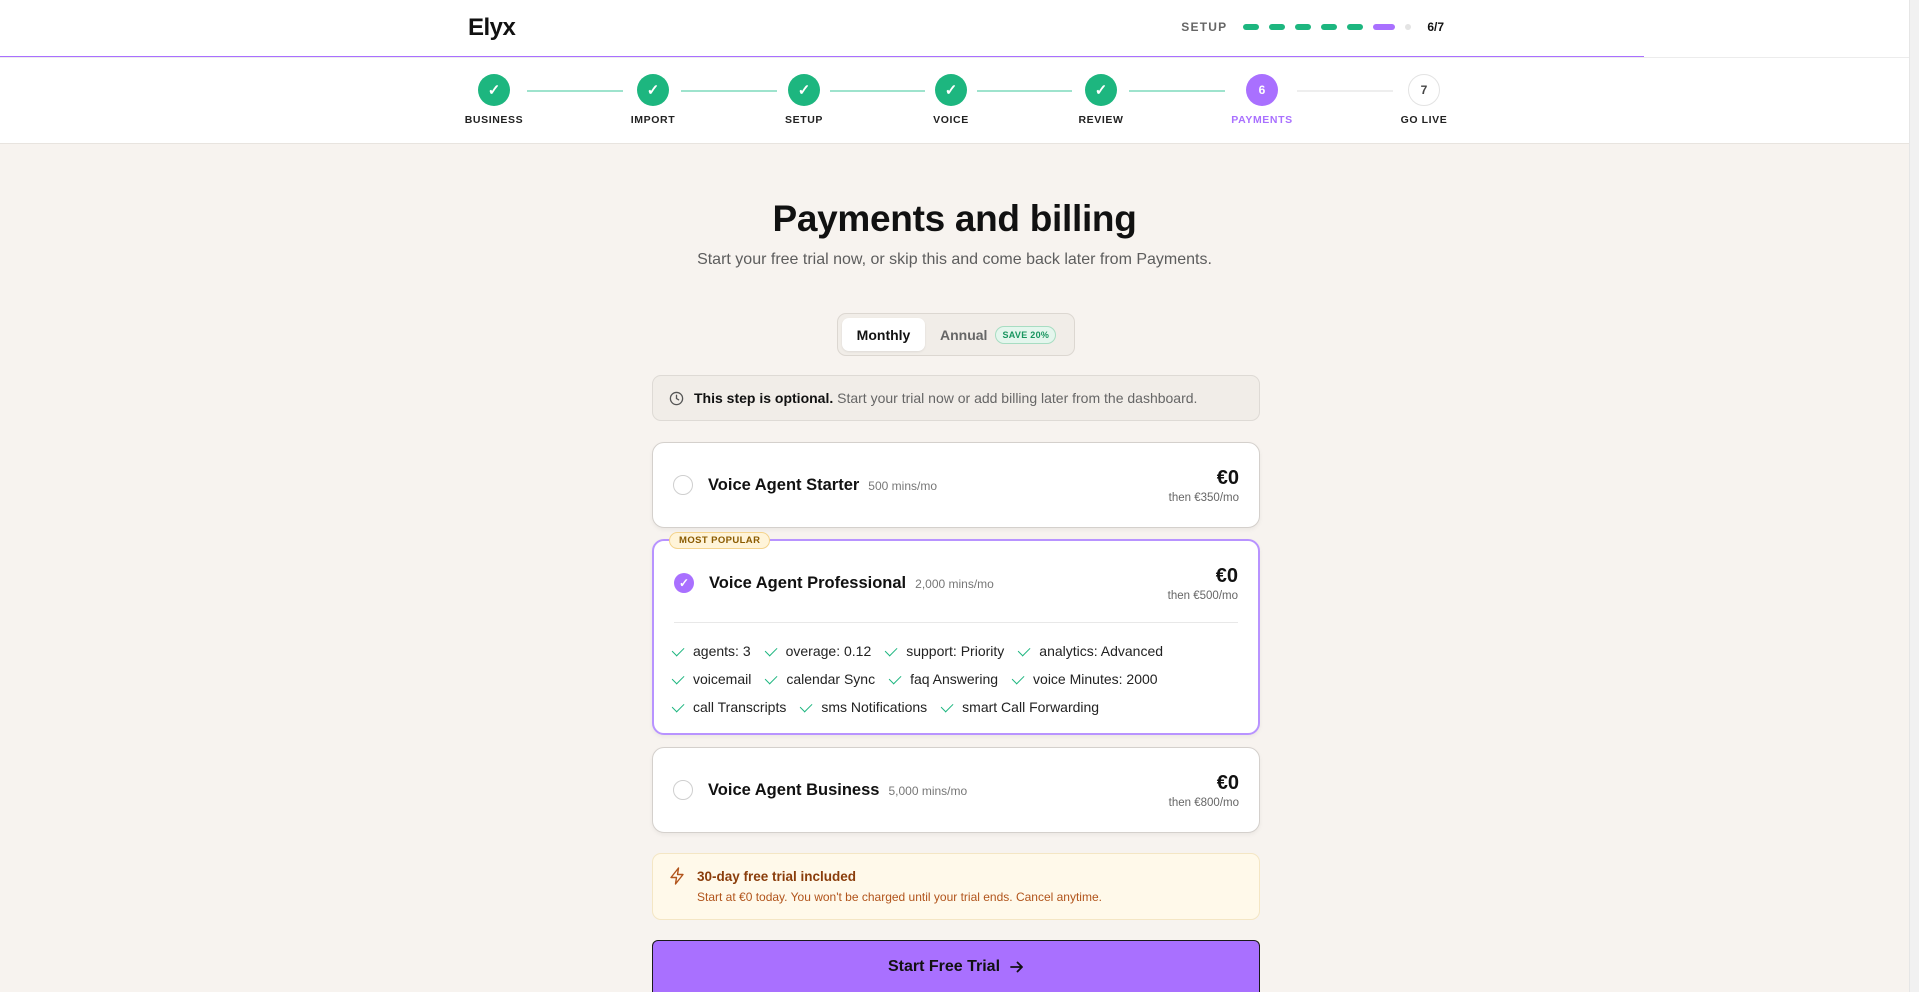 The image size is (1919, 992). Describe the element at coordinates (1424, 90) in the screenshot. I see `step-number: 7` at that location.